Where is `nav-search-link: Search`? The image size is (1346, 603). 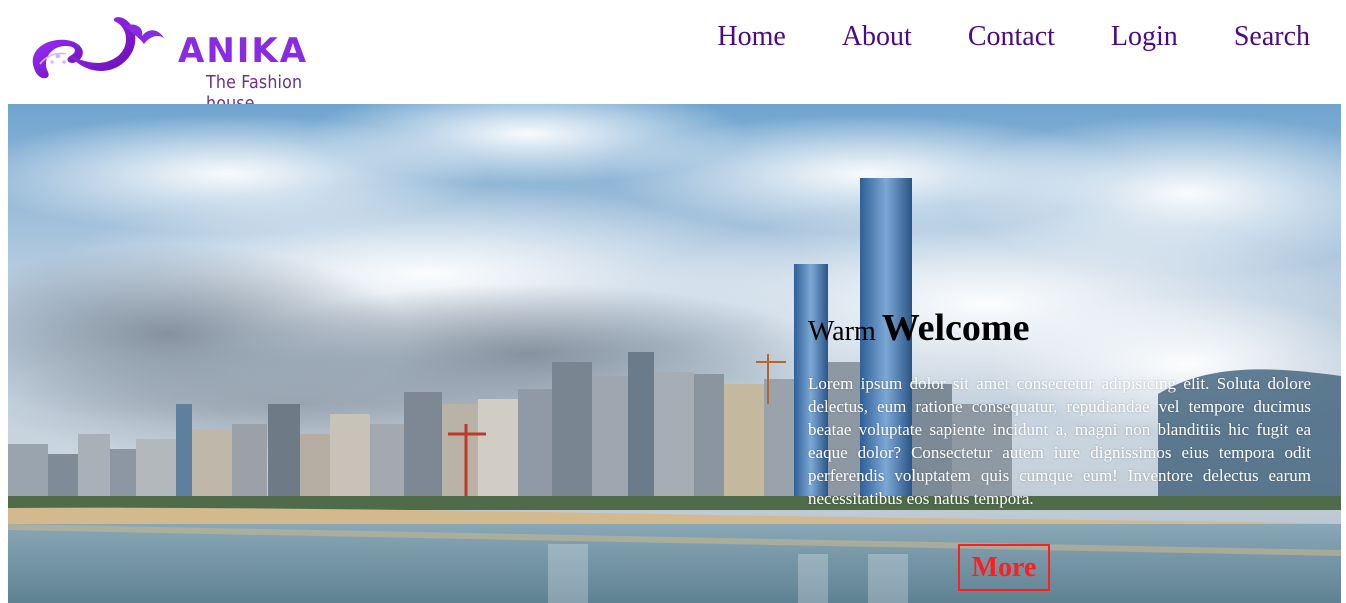
nav-search-link: Search is located at coordinates (1272, 37).